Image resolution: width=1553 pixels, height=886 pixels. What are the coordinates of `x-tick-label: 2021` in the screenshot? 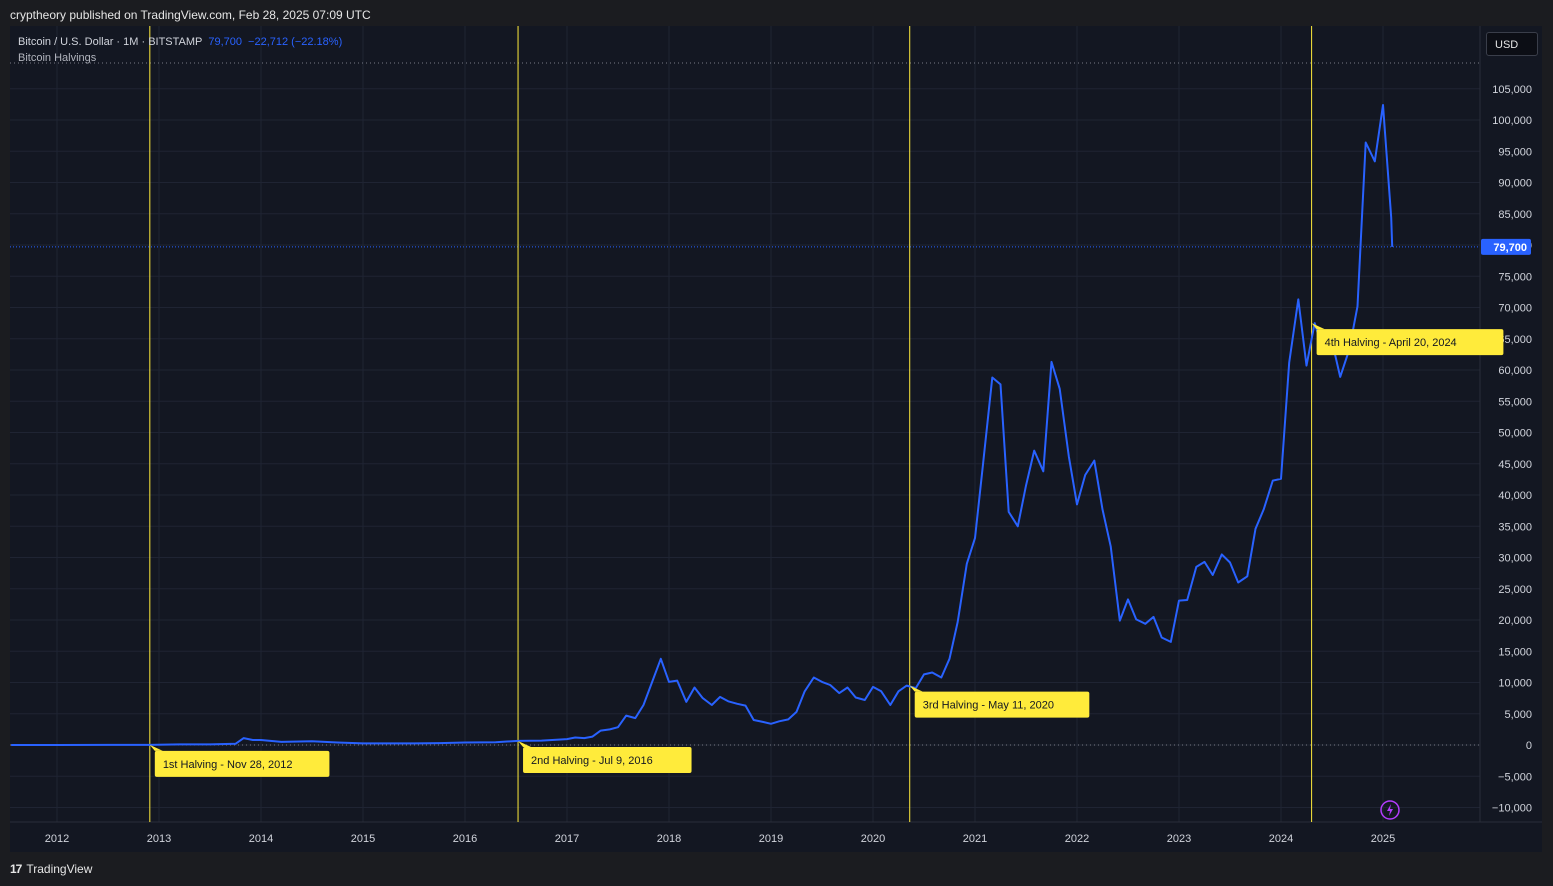 It's located at (975, 839).